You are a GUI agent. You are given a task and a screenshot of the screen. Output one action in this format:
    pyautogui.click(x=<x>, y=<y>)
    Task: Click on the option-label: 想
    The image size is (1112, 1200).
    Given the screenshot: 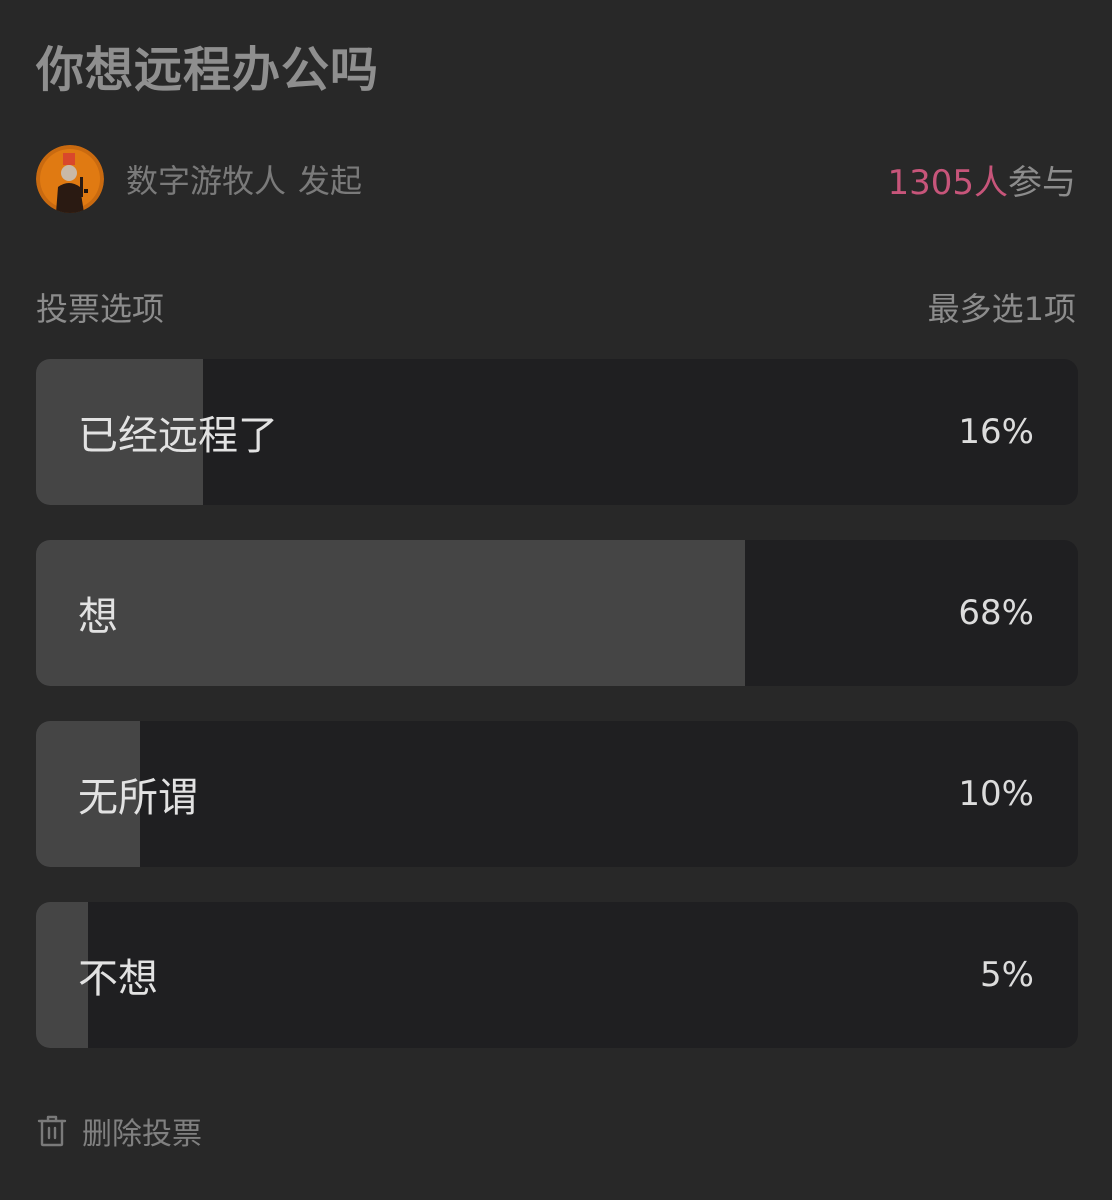 What is the action you would take?
    pyautogui.click(x=98, y=617)
    